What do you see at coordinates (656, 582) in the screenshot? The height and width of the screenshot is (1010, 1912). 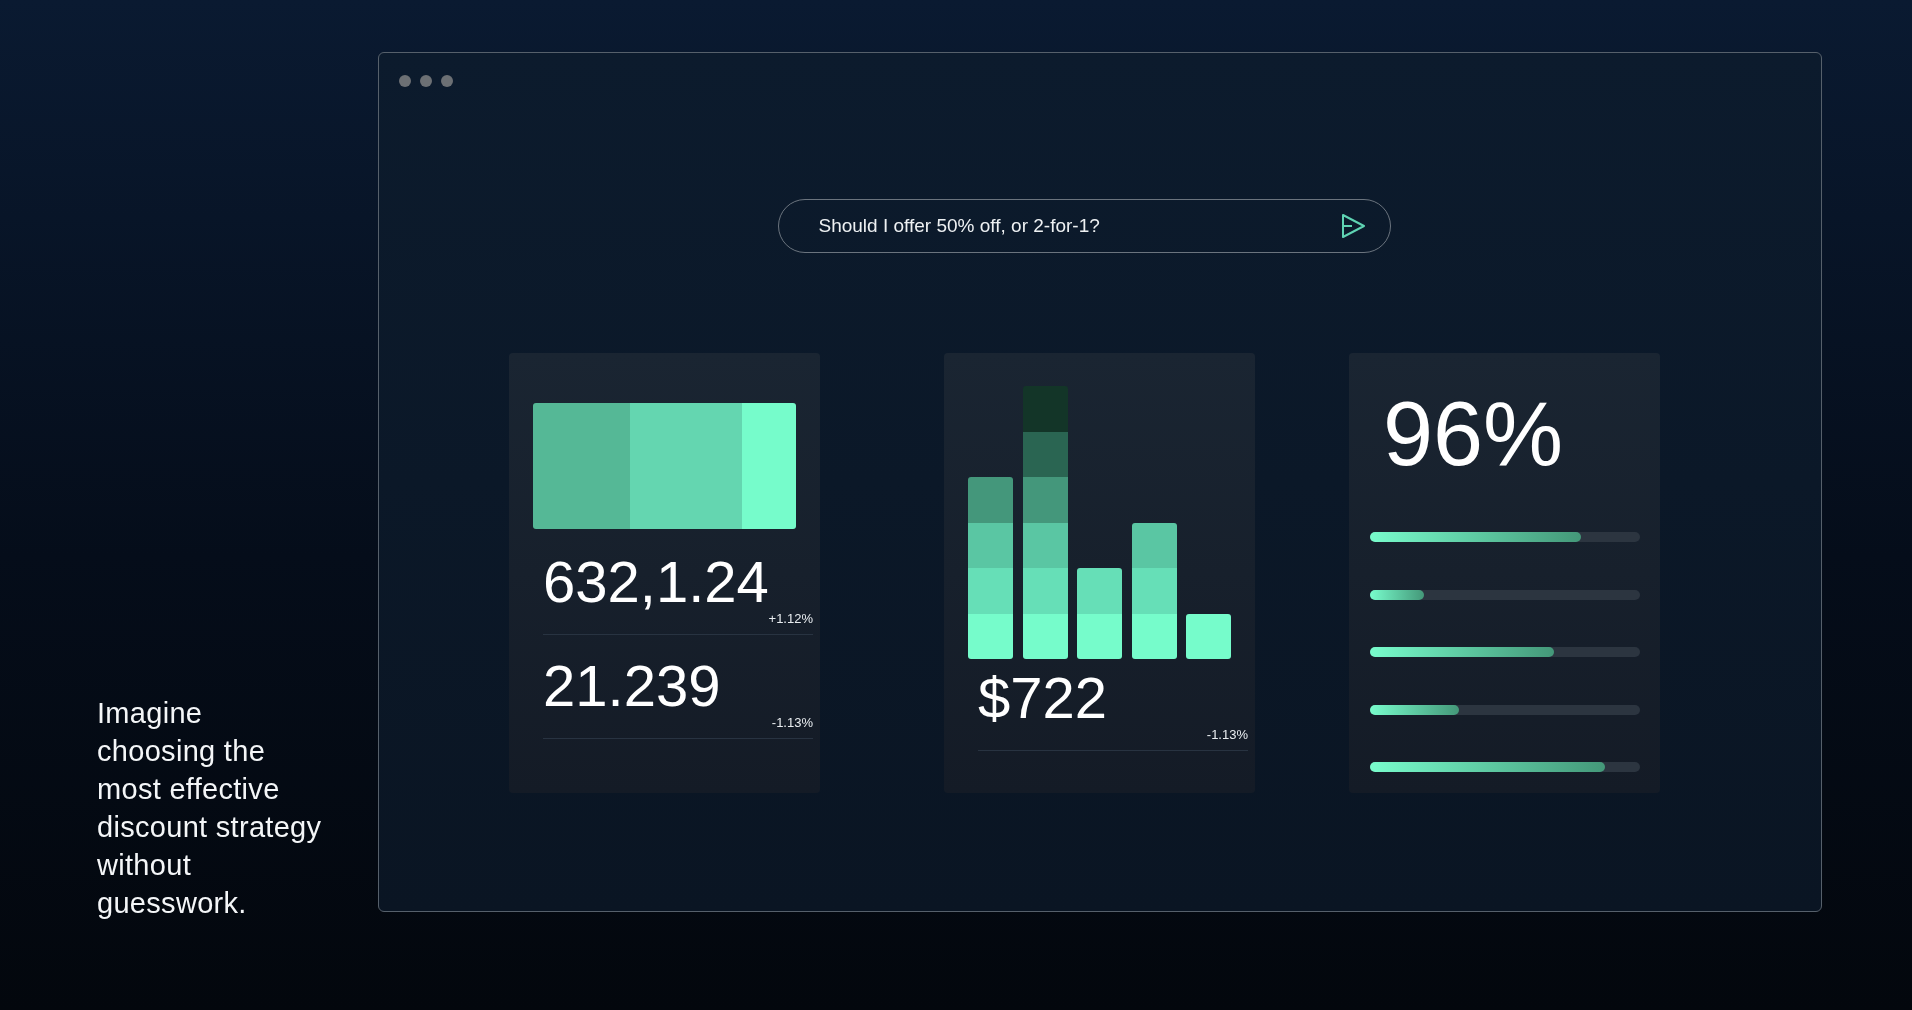 I see `metric-value: 632,1.24` at bounding box center [656, 582].